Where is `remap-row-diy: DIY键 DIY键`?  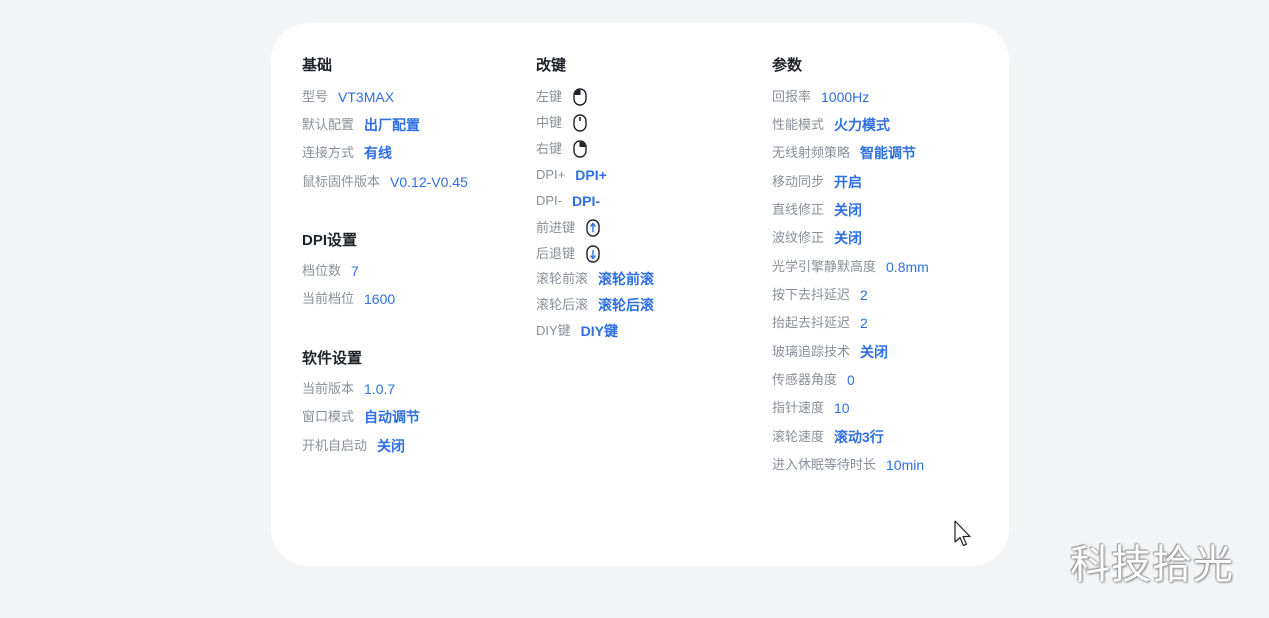 remap-row-diy: DIY键 DIY键 is located at coordinates (577, 331).